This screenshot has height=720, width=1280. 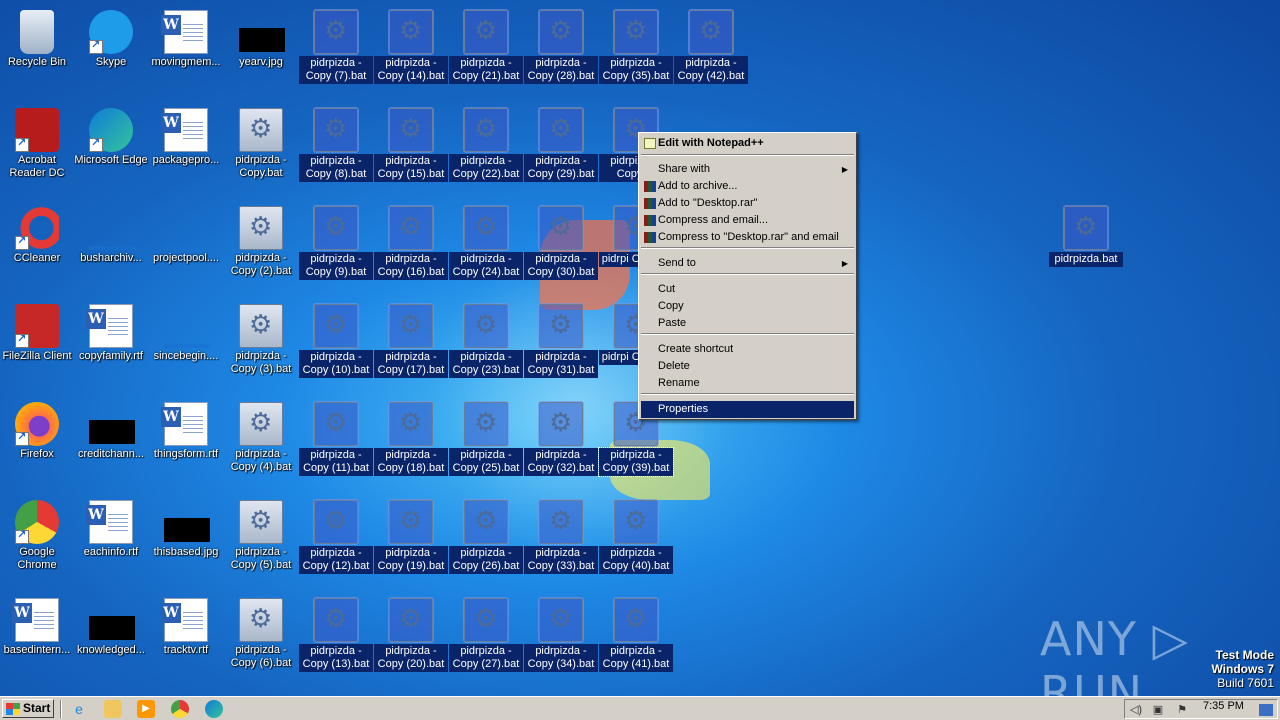 I want to click on desktop-icon: pidrpizda - Copy (5).bat, so click(x=261, y=540).